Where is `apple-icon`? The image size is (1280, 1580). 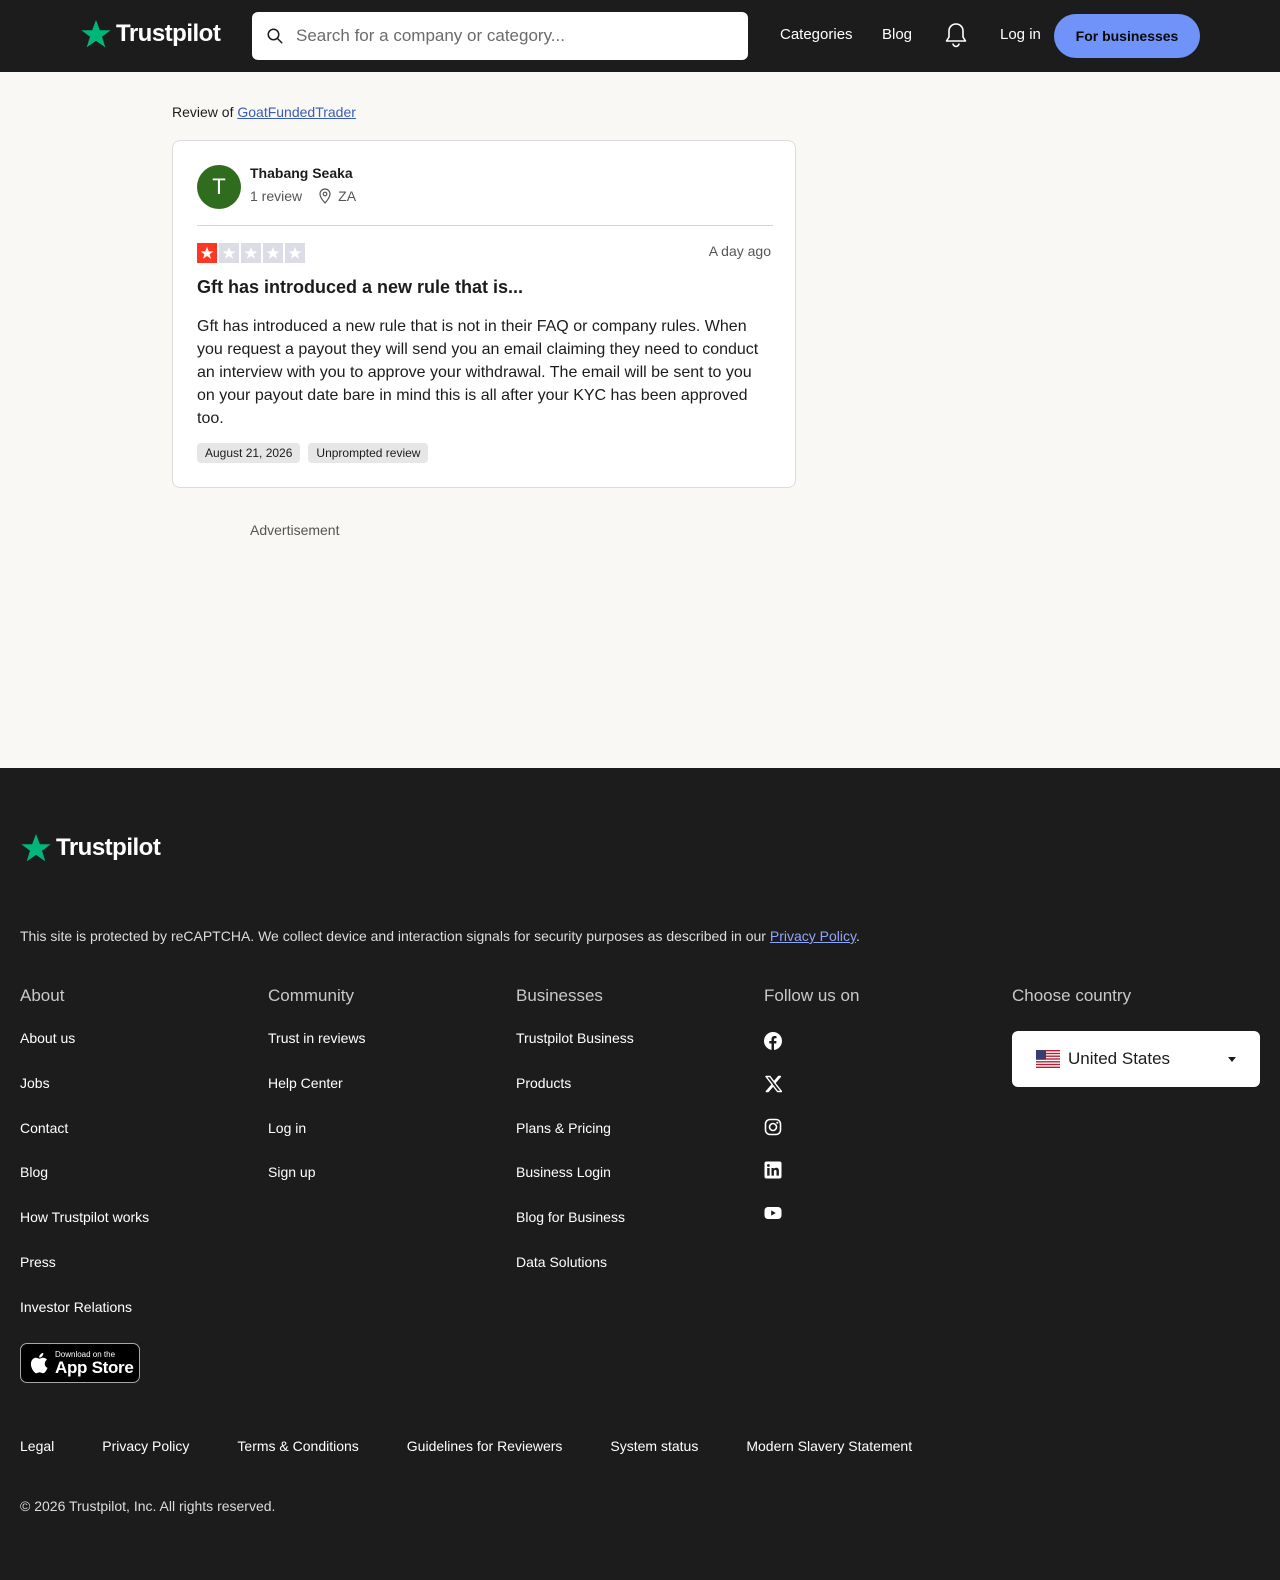
apple-icon is located at coordinates (39, 1363).